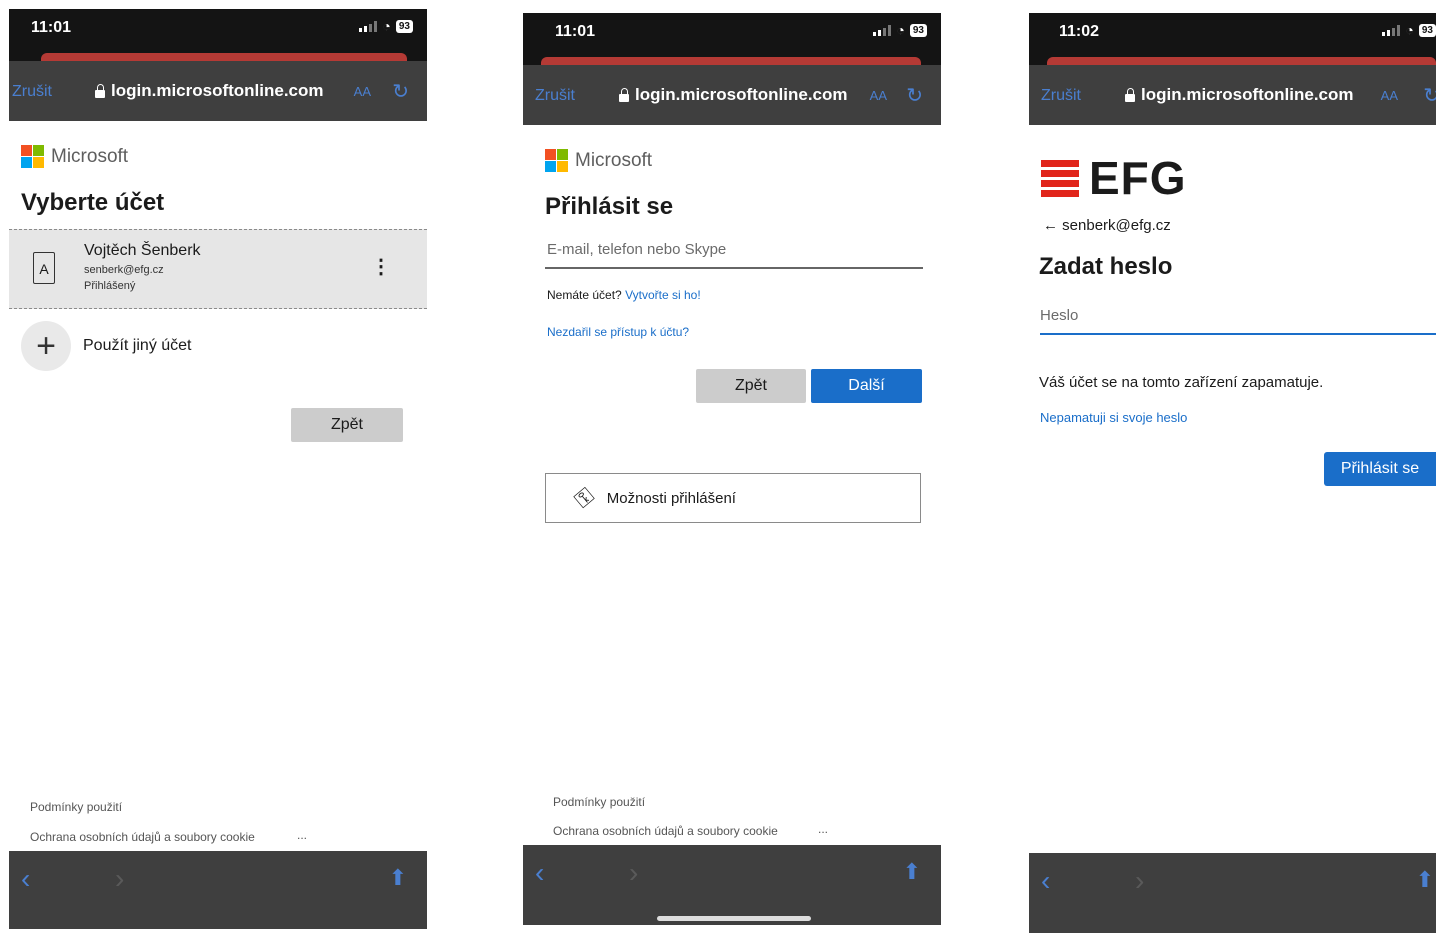 The width and height of the screenshot is (1436, 933). I want to click on cant-access-link: Nezdařil se přístup k účtu?, so click(618, 332).